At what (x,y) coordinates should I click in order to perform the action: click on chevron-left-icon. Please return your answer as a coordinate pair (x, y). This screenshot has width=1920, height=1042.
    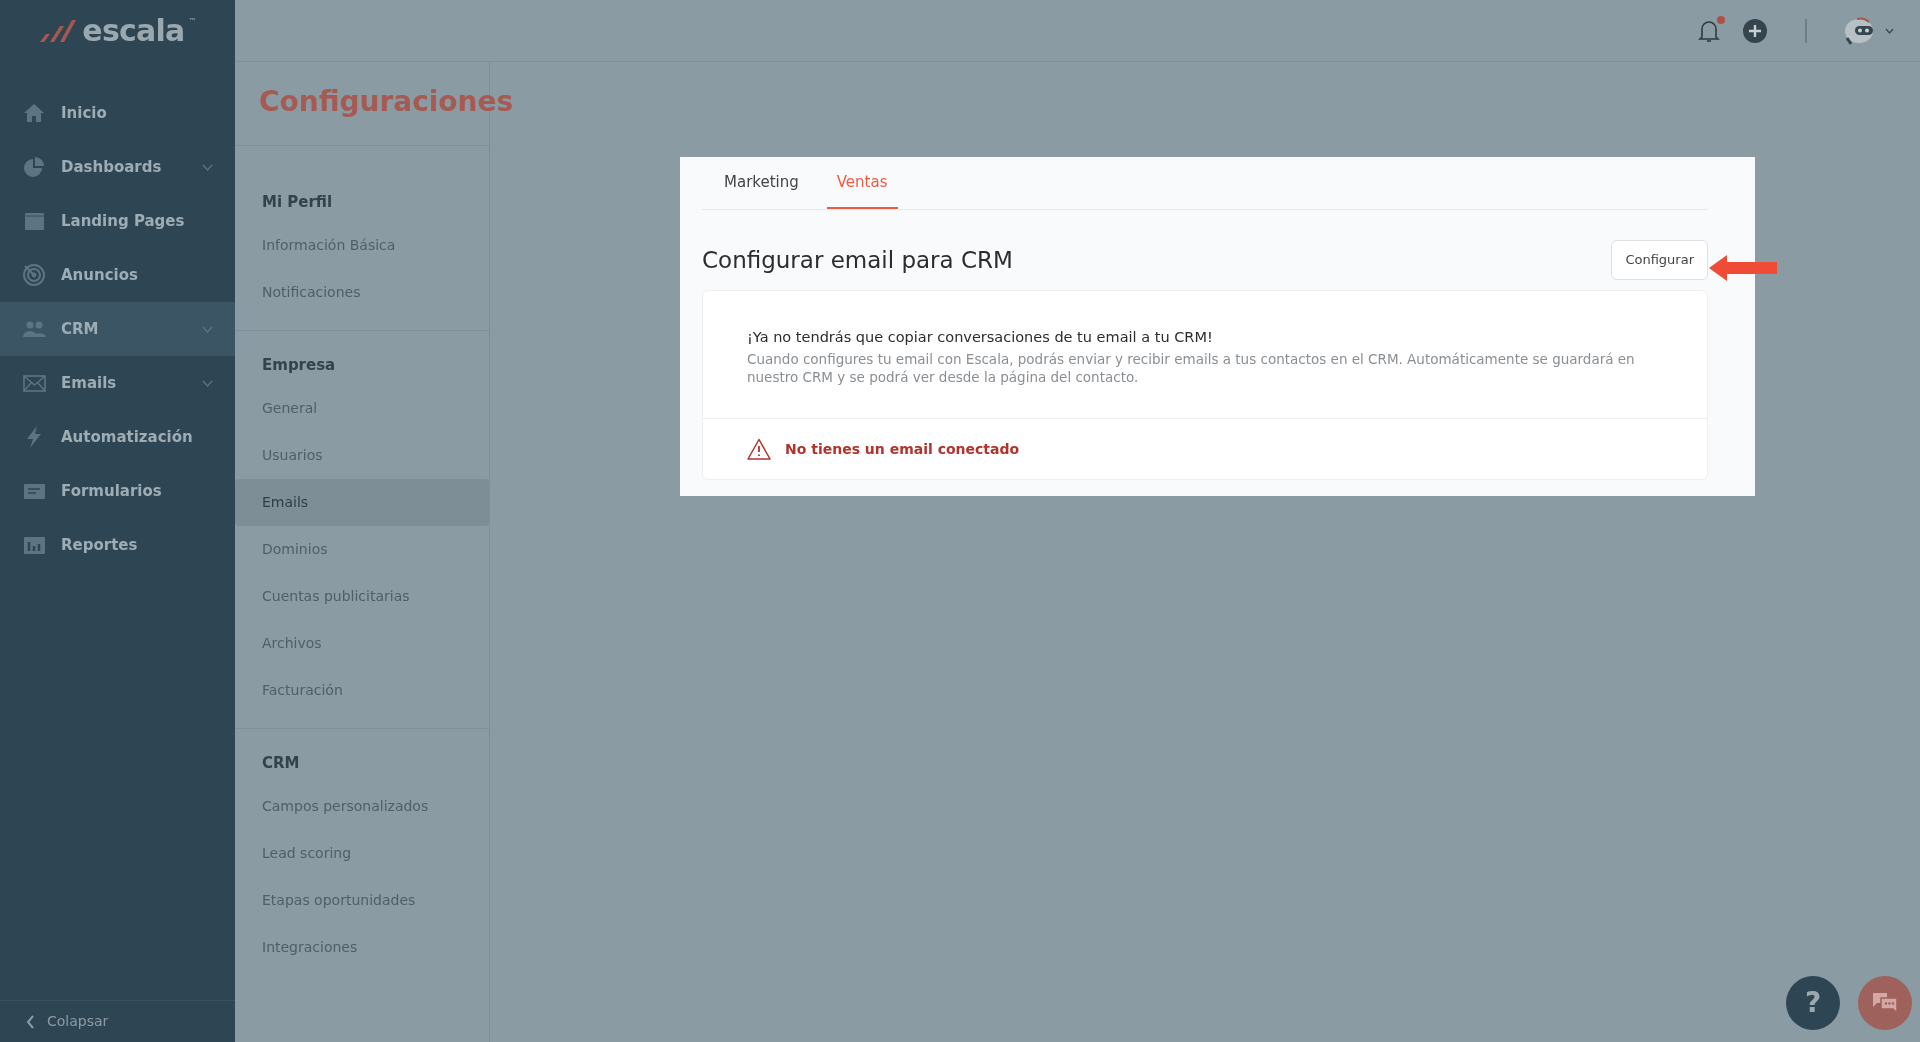
    Looking at the image, I should click on (30, 1021).